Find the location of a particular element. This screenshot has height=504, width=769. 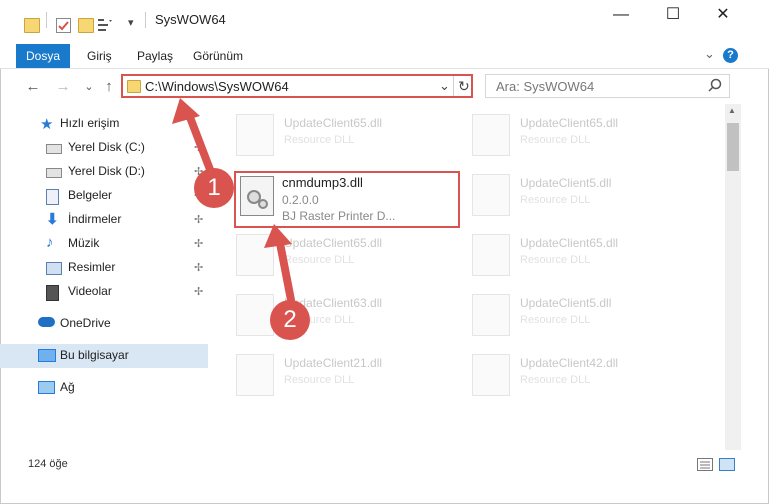

scrollbar-thumb is located at coordinates (733, 147).